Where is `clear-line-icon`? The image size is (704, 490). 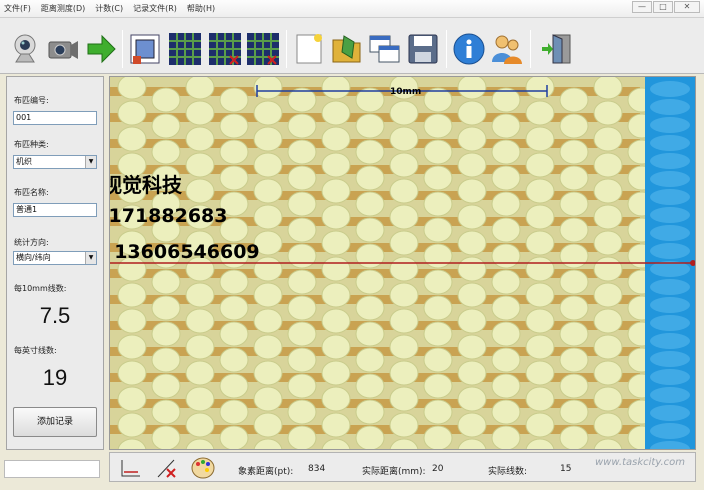 clear-line-icon is located at coordinates (167, 468).